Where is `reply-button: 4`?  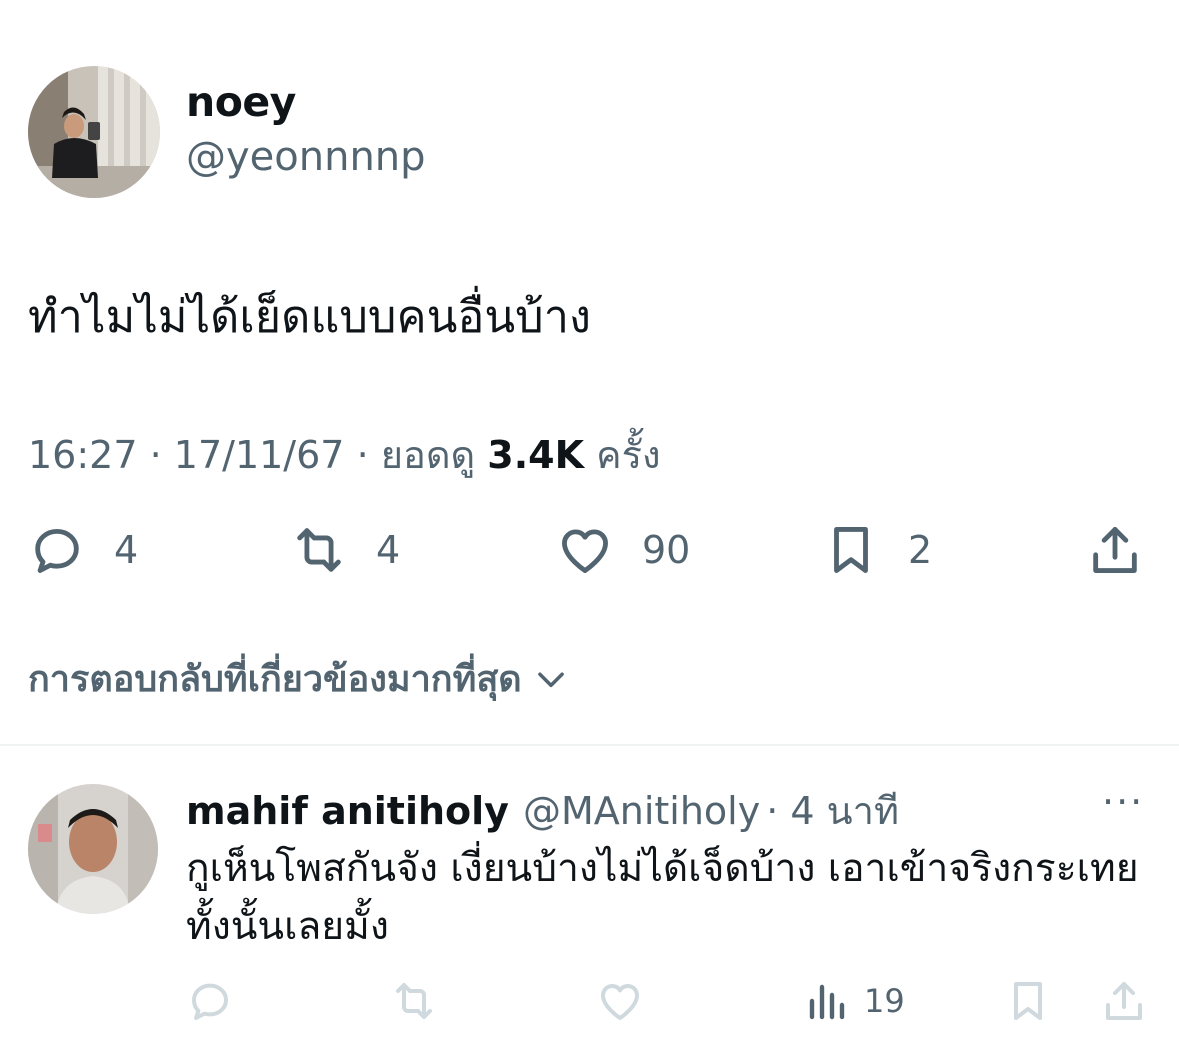
reply-button: 4 is located at coordinates (83, 550).